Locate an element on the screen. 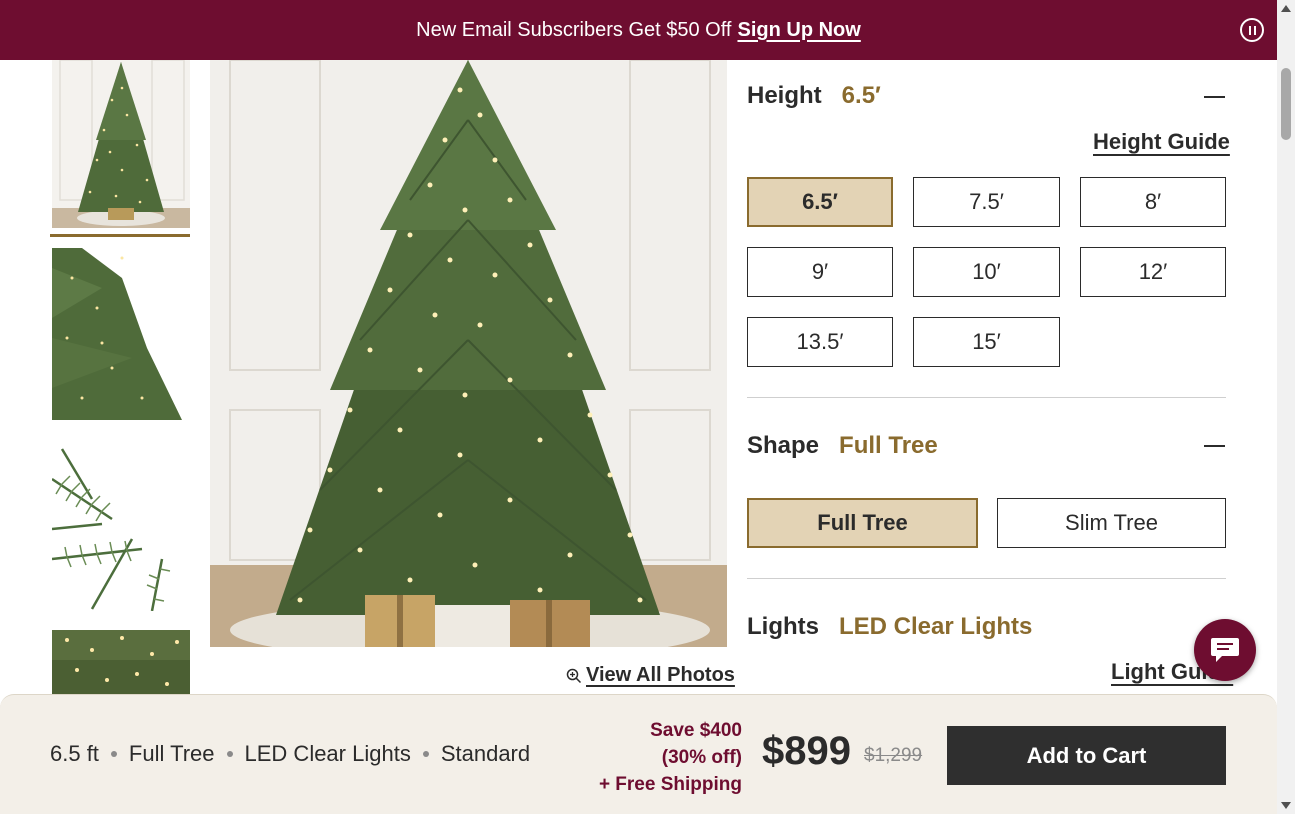 The width and height of the screenshot is (1295, 814). shape-label: Shape is located at coordinates (783, 445).